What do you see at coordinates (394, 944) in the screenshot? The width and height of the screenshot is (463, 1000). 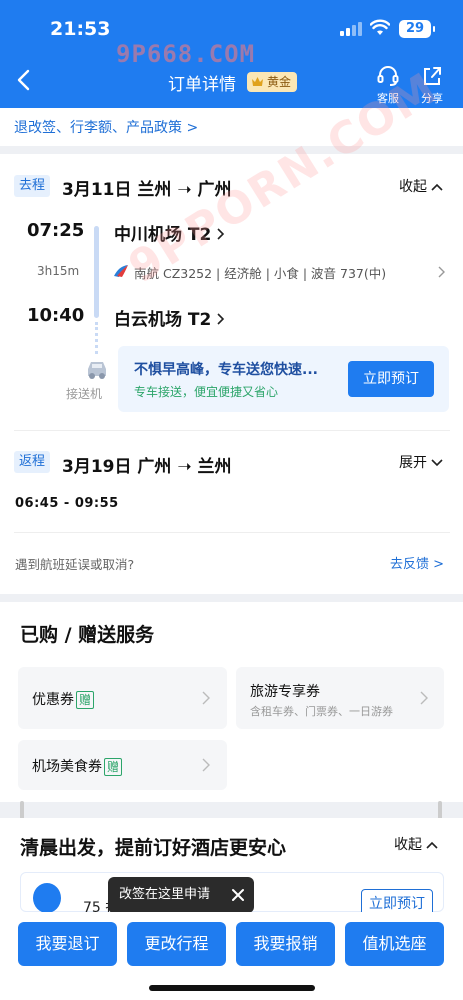 I see `check-in-button: 值机选座` at bounding box center [394, 944].